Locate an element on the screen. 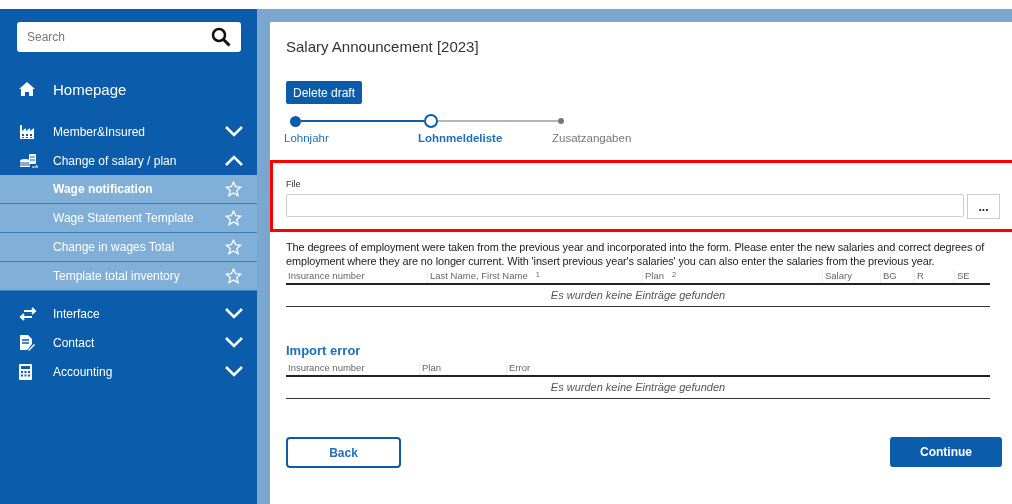 The image size is (1012, 504). continue-button: Continue is located at coordinates (946, 452).